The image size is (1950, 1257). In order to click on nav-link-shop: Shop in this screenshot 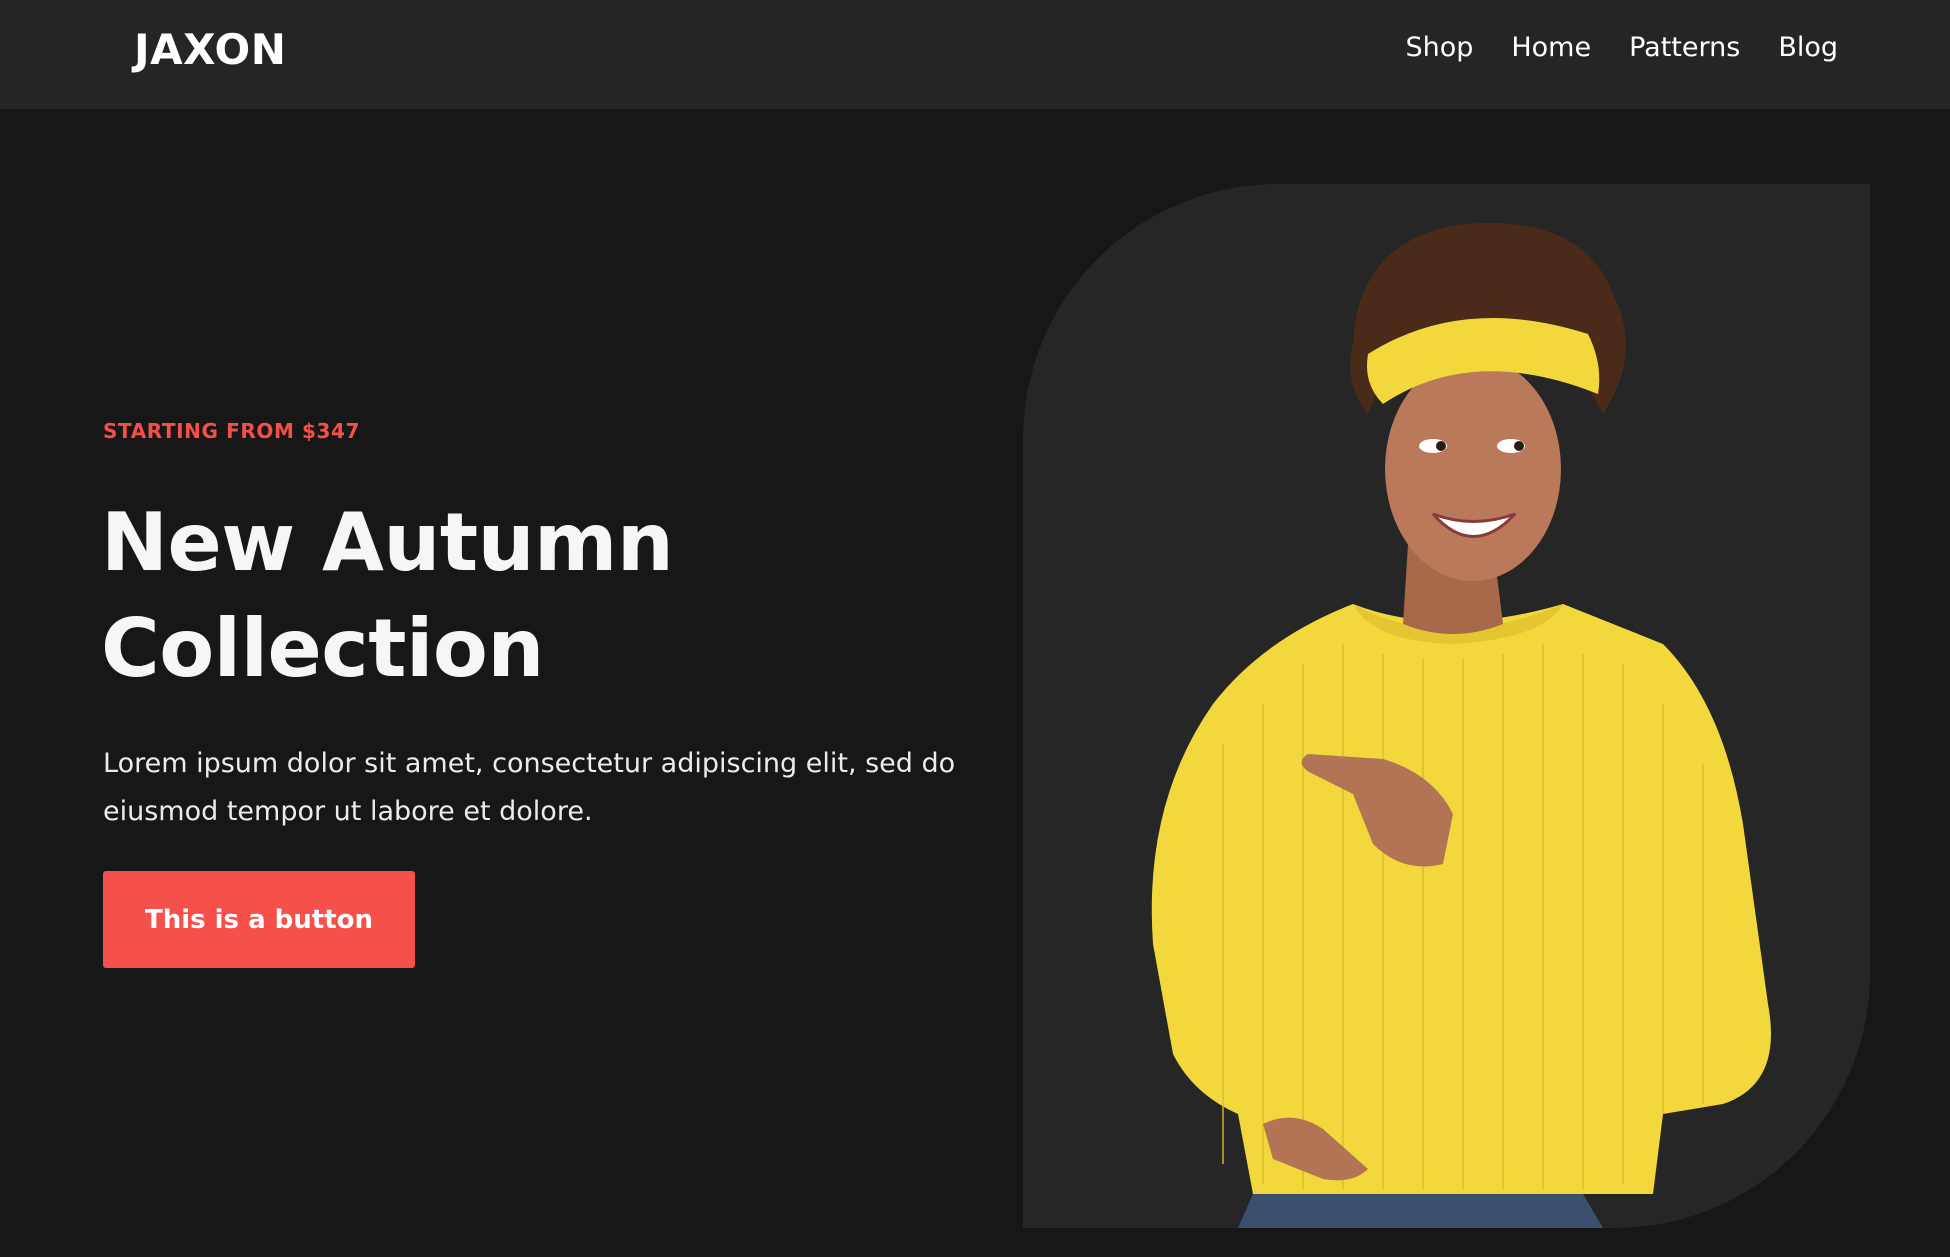, I will do `click(1439, 48)`.